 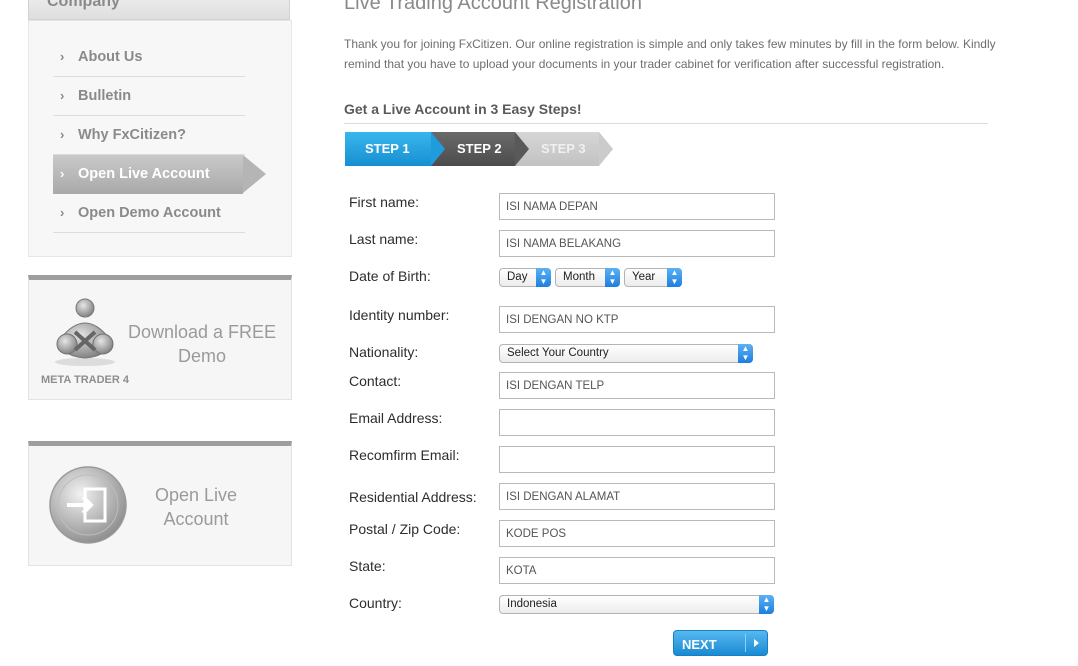 What do you see at coordinates (666, 123) in the screenshot?
I see `divider` at bounding box center [666, 123].